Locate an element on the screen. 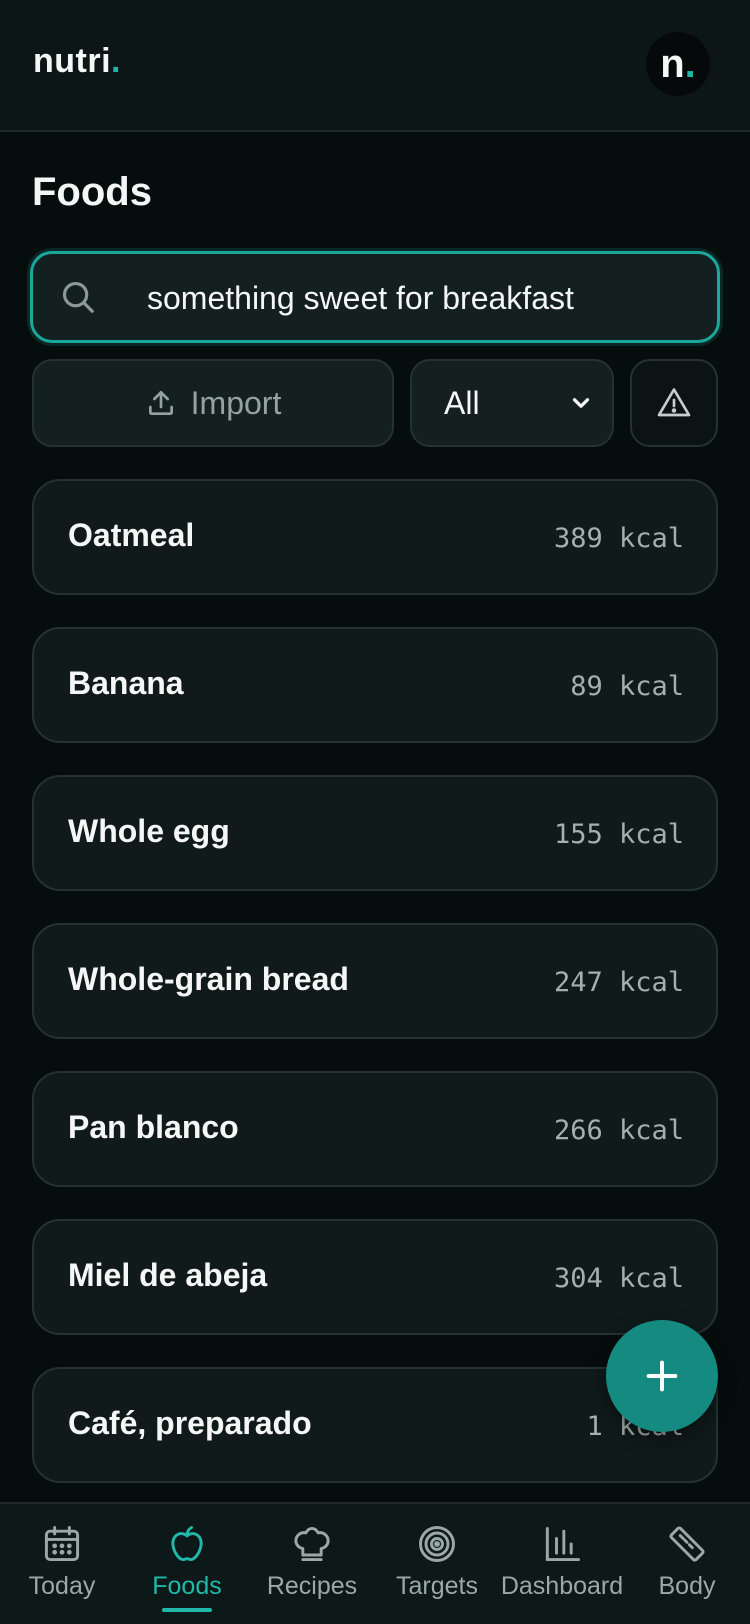 This screenshot has height=1624, width=750. nav-item-dashboard: Dashboard is located at coordinates (562, 1572).